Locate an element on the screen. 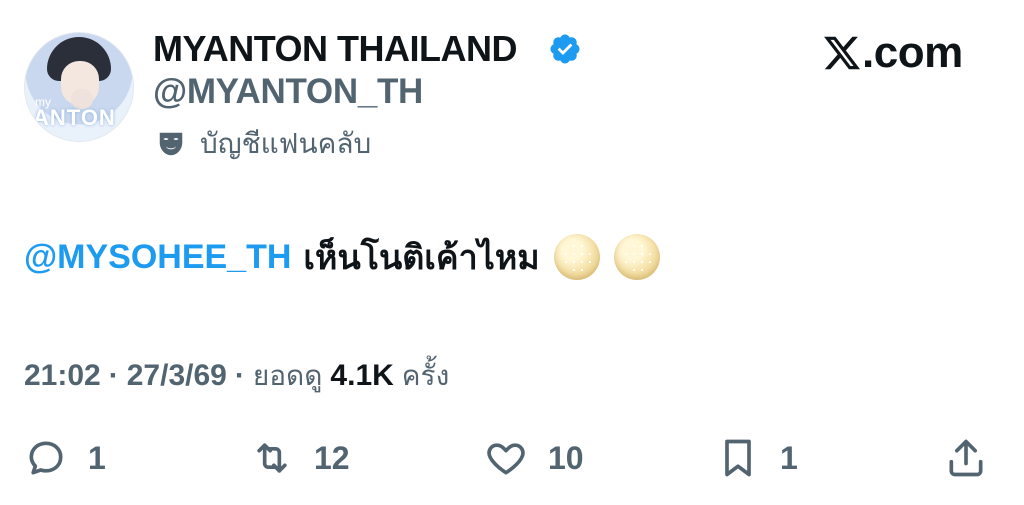  tweet-date: 27/3/69 is located at coordinates (177, 376).